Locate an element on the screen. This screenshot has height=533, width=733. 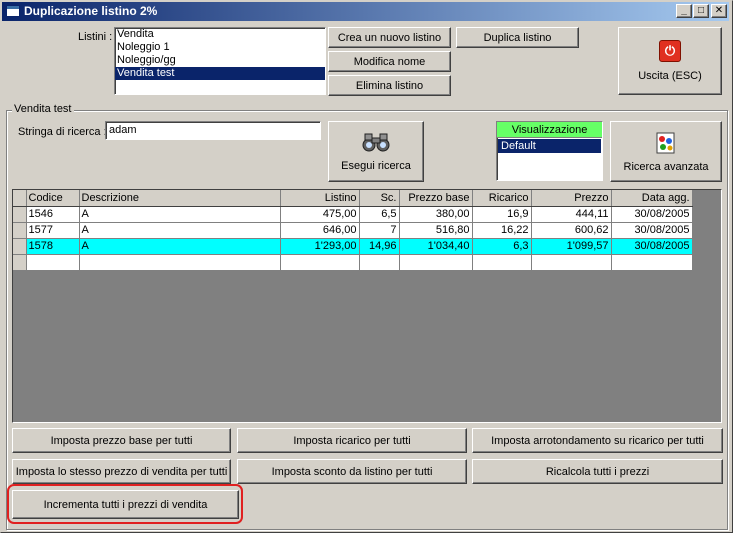
visualizzazione-item: Default is located at coordinates (549, 146).